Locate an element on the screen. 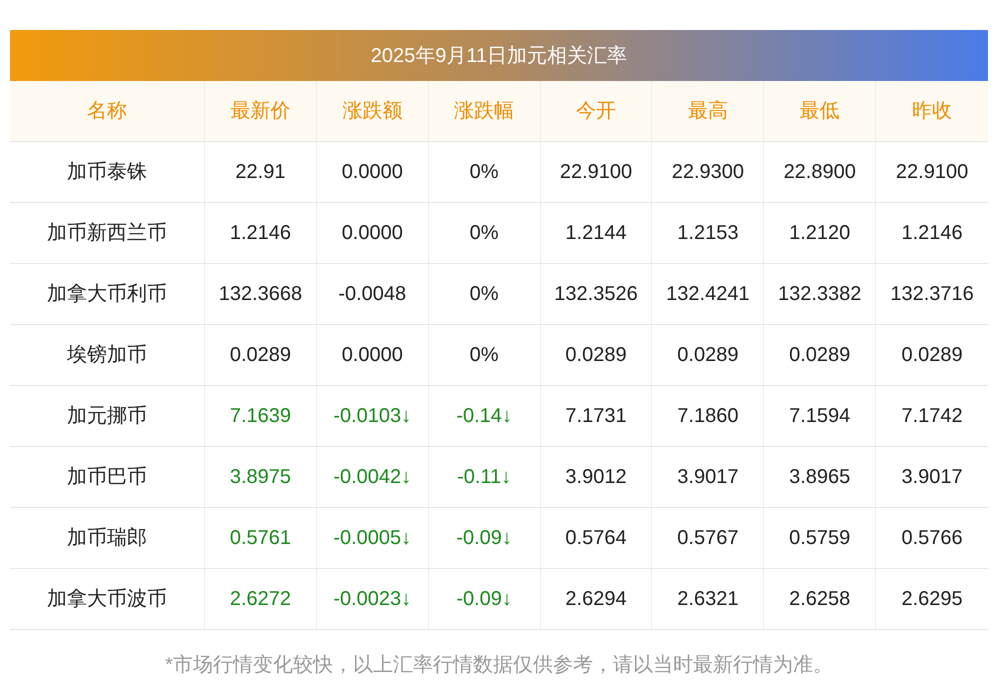  table-cell: 埃镑加币 is located at coordinates (107, 355).